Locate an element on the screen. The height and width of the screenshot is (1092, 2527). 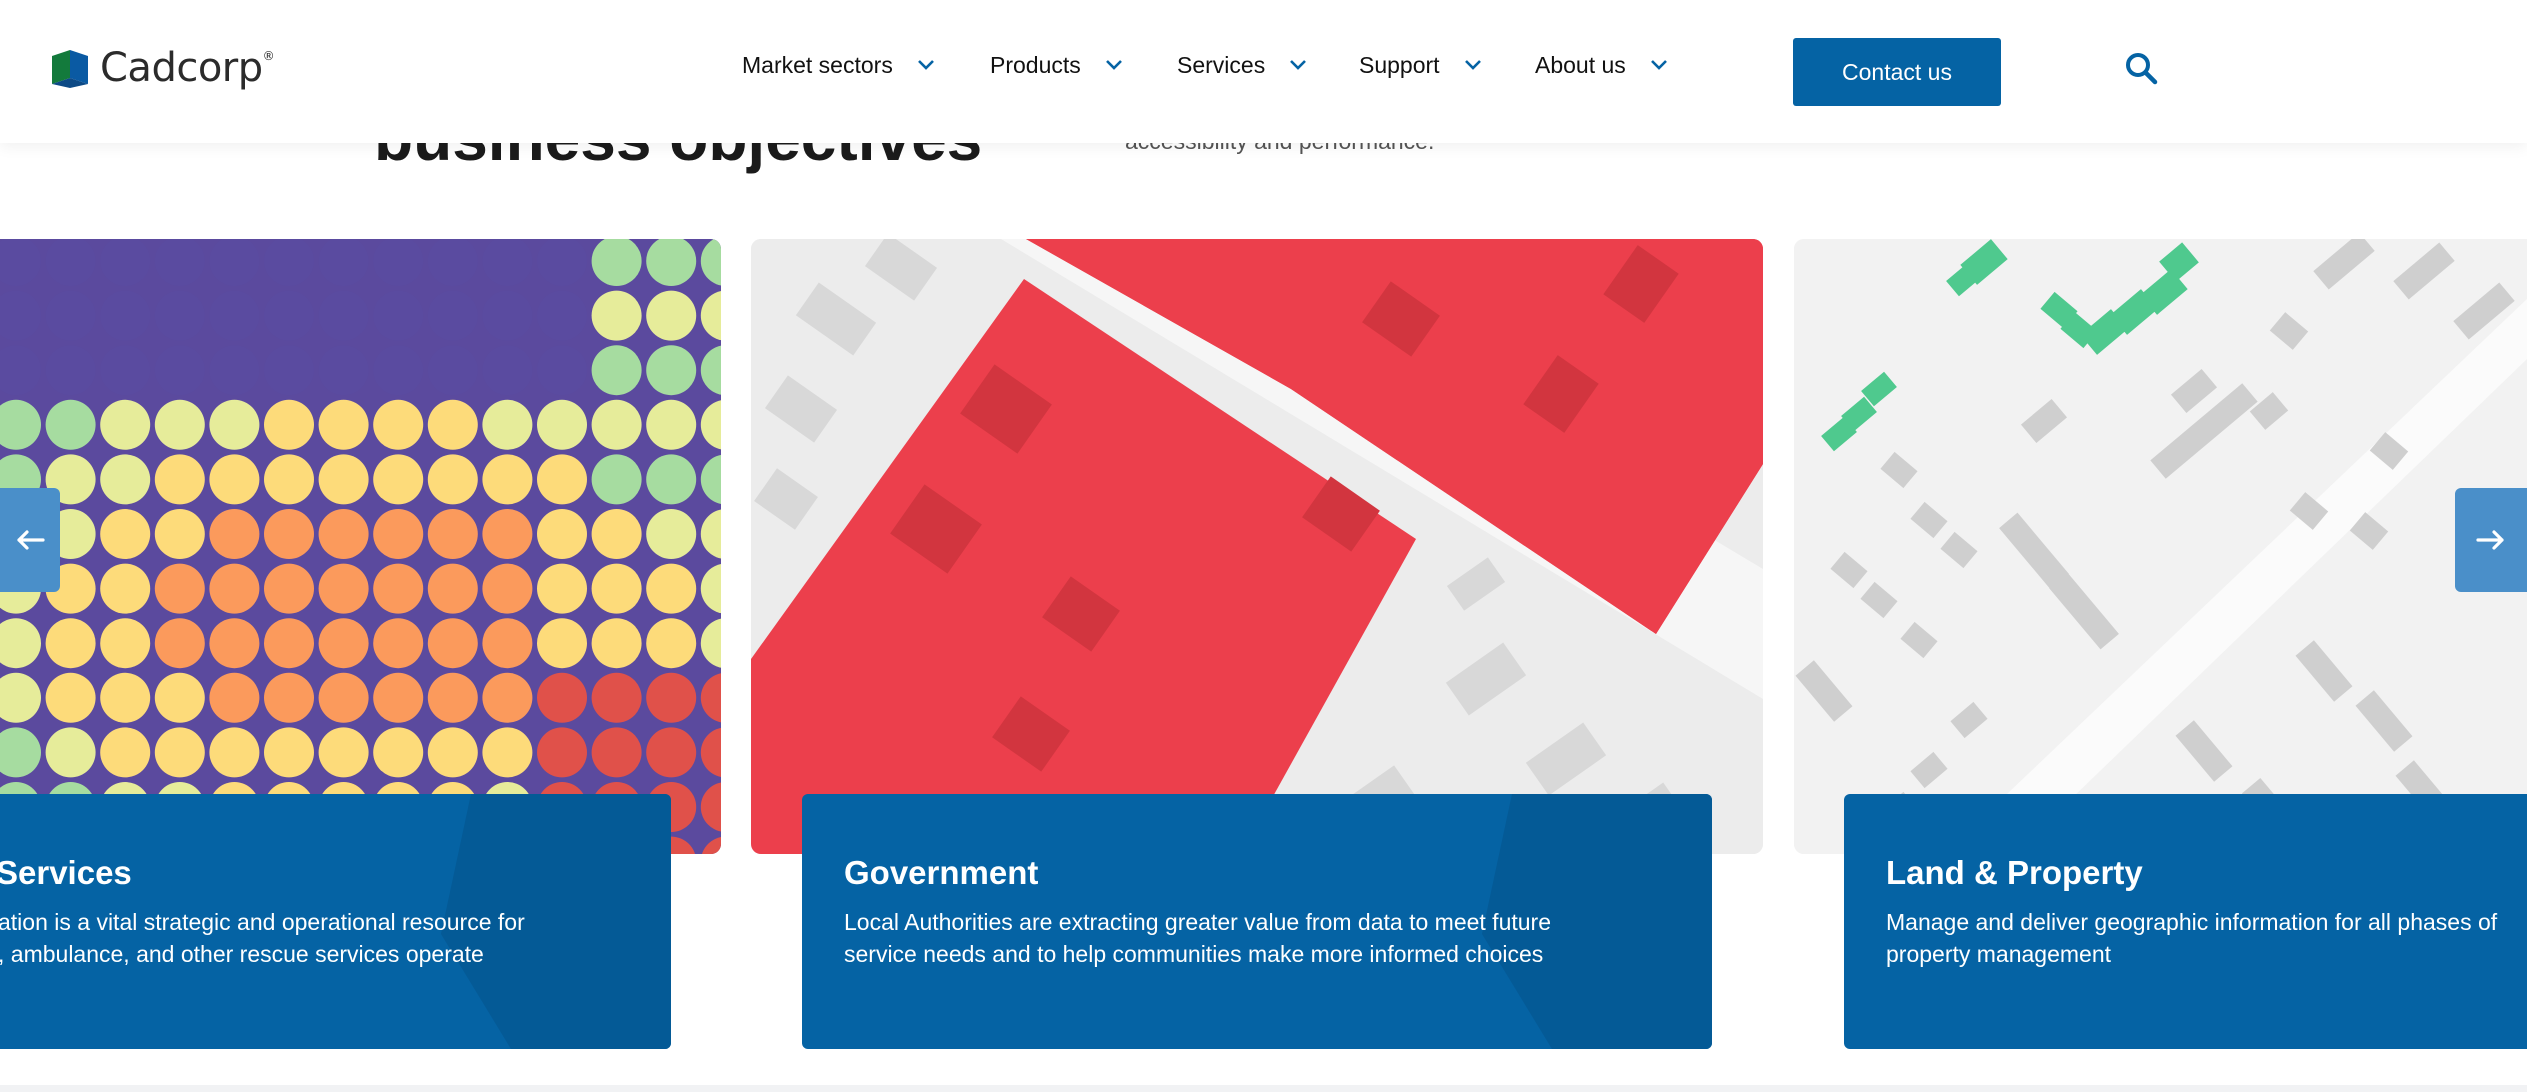
nav-label: Services is located at coordinates (1221, 64).